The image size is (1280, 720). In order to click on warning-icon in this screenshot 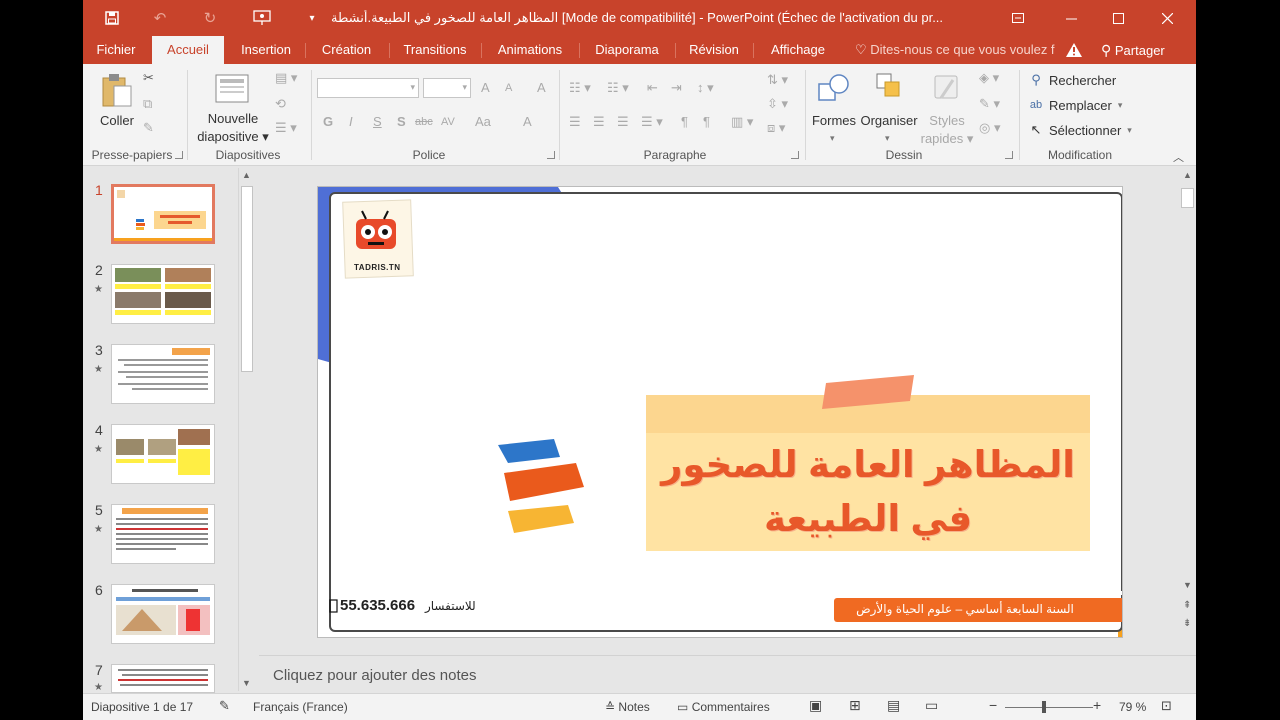, I will do `click(1074, 51)`.